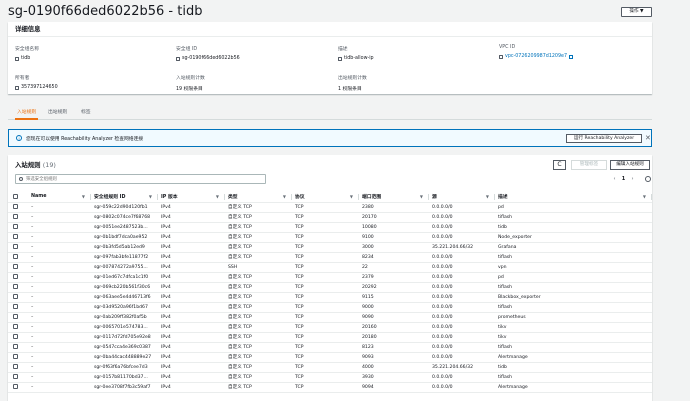 Image resolution: width=690 pixels, height=401 pixels. What do you see at coordinates (648, 179) in the screenshot?
I see `gear-icon` at bounding box center [648, 179].